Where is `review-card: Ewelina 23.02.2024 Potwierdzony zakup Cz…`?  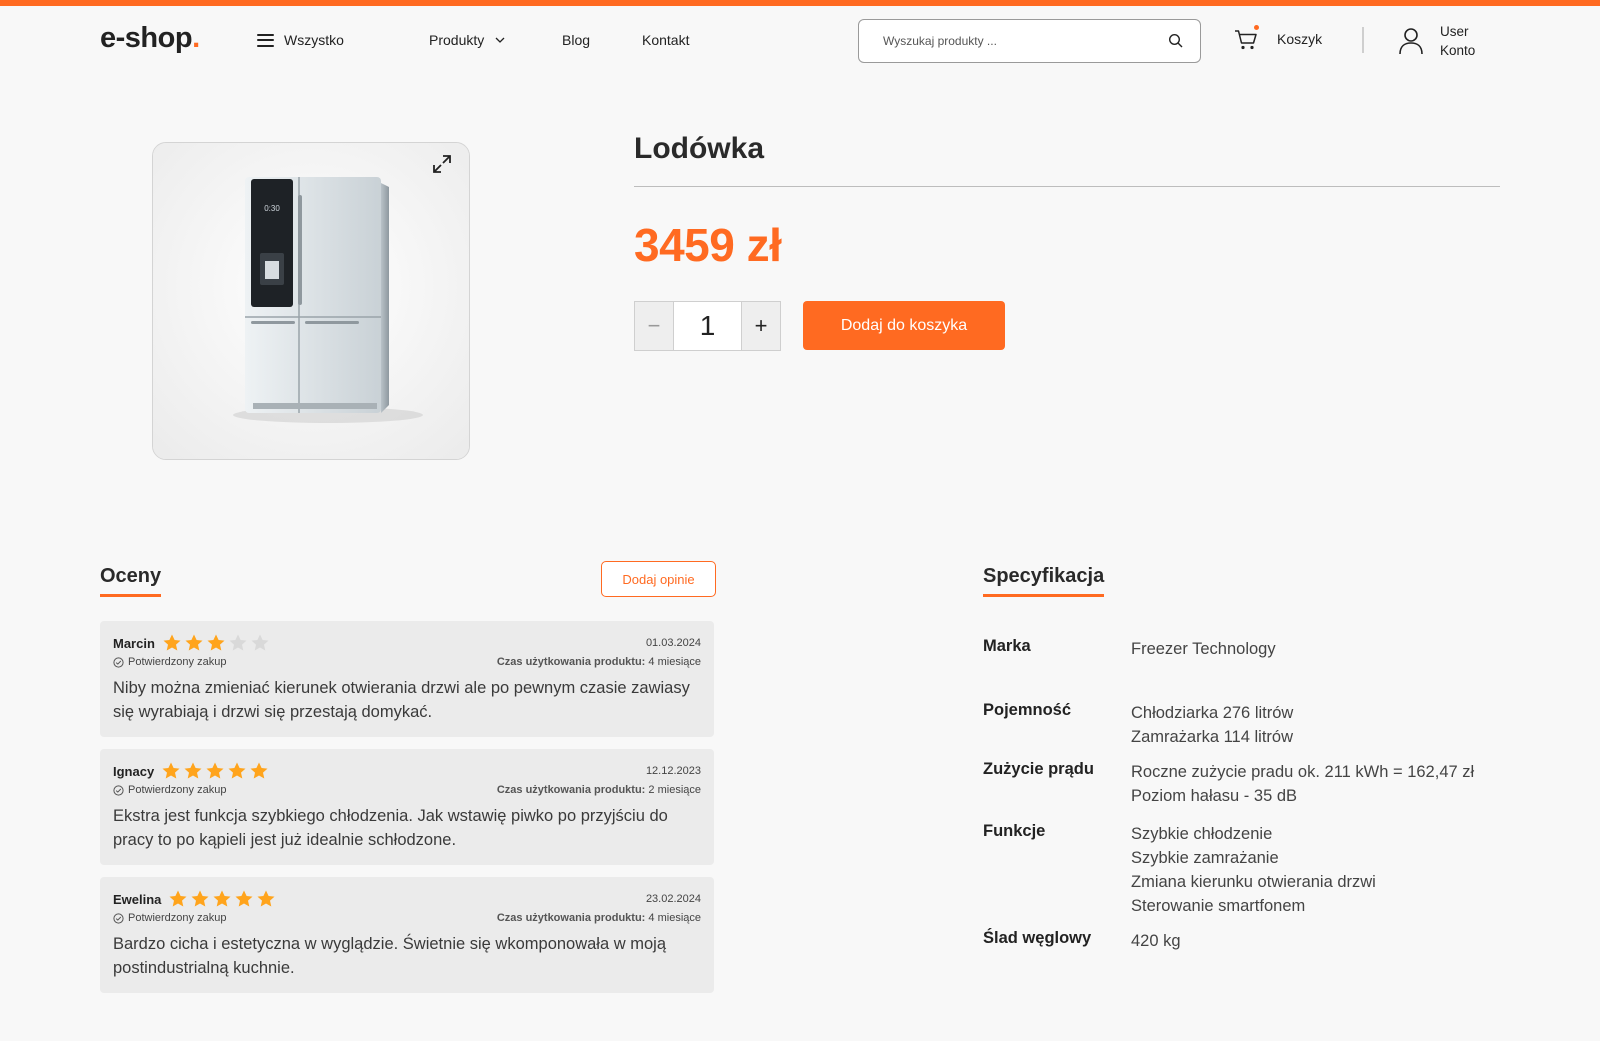 review-card: Ewelina 23.02.2024 Potwierdzony zakup Cz… is located at coordinates (407, 935).